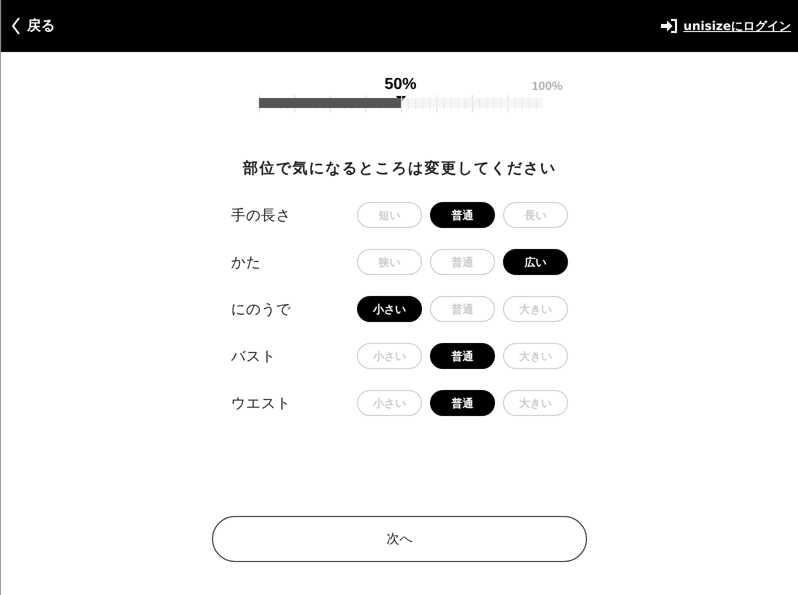  What do you see at coordinates (399, 539) in the screenshot?
I see `next-button: 次へ` at bounding box center [399, 539].